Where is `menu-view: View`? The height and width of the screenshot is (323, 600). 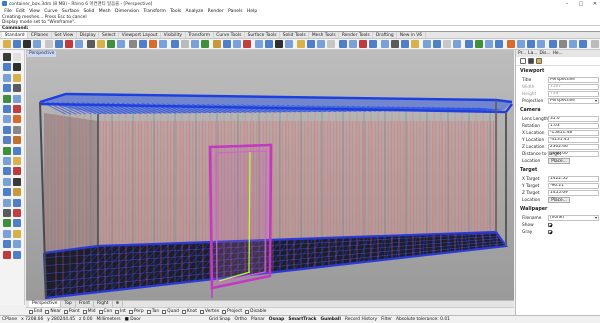 menu-view: View is located at coordinates (34, 11).